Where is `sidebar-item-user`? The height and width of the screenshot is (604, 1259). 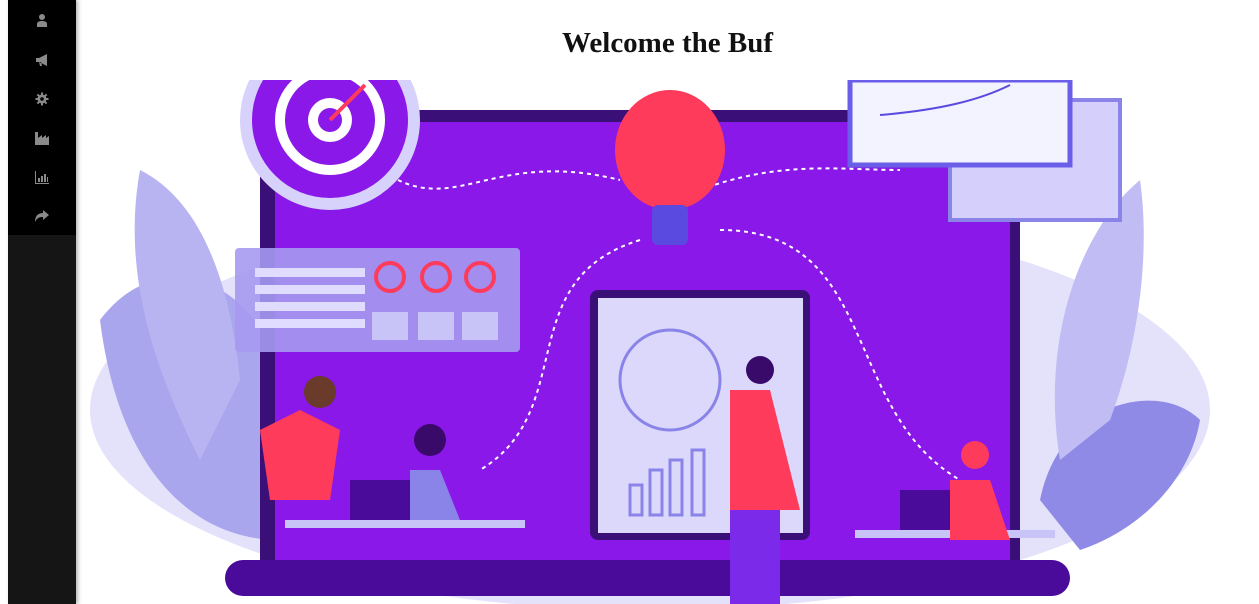
sidebar-item-user is located at coordinates (42, 20).